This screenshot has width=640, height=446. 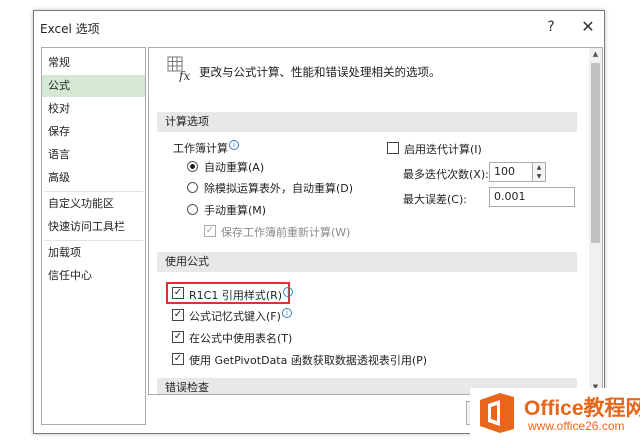 I want to click on title-bar: Excel 选项 ? ✕, so click(x=319, y=28).